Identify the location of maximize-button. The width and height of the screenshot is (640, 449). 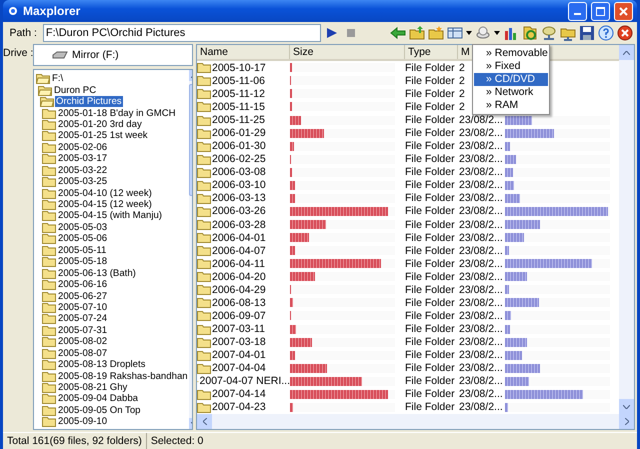
(600, 11).